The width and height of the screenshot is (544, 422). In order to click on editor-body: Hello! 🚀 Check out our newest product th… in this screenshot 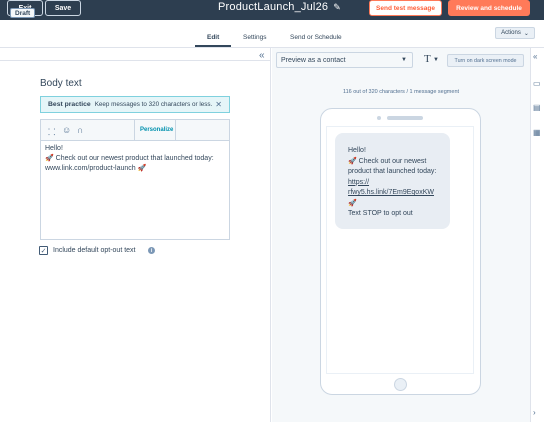, I will do `click(136, 159)`.